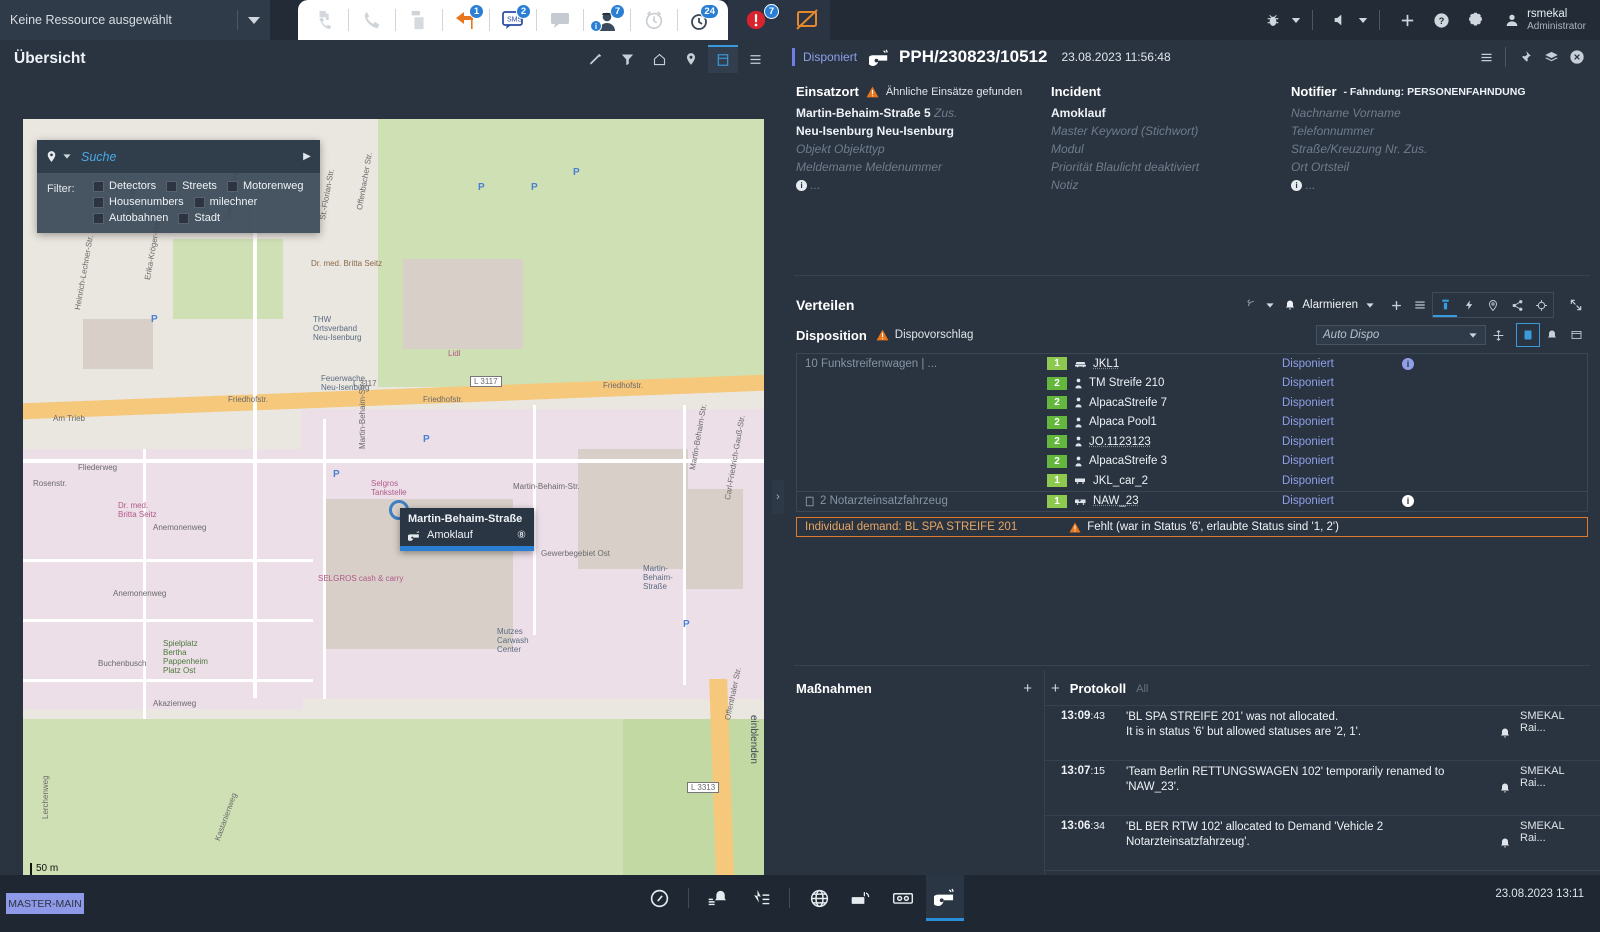 The width and height of the screenshot is (1600, 932). I want to click on alarm-button: Alarmieren, so click(1330, 305).